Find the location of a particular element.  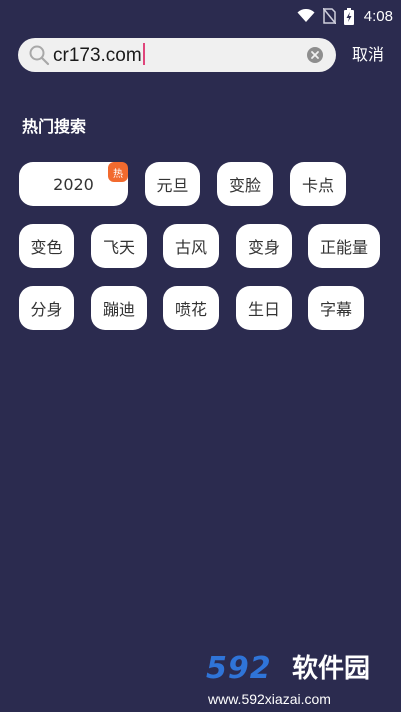

hot-tag-label: 正能量 is located at coordinates (343, 247).